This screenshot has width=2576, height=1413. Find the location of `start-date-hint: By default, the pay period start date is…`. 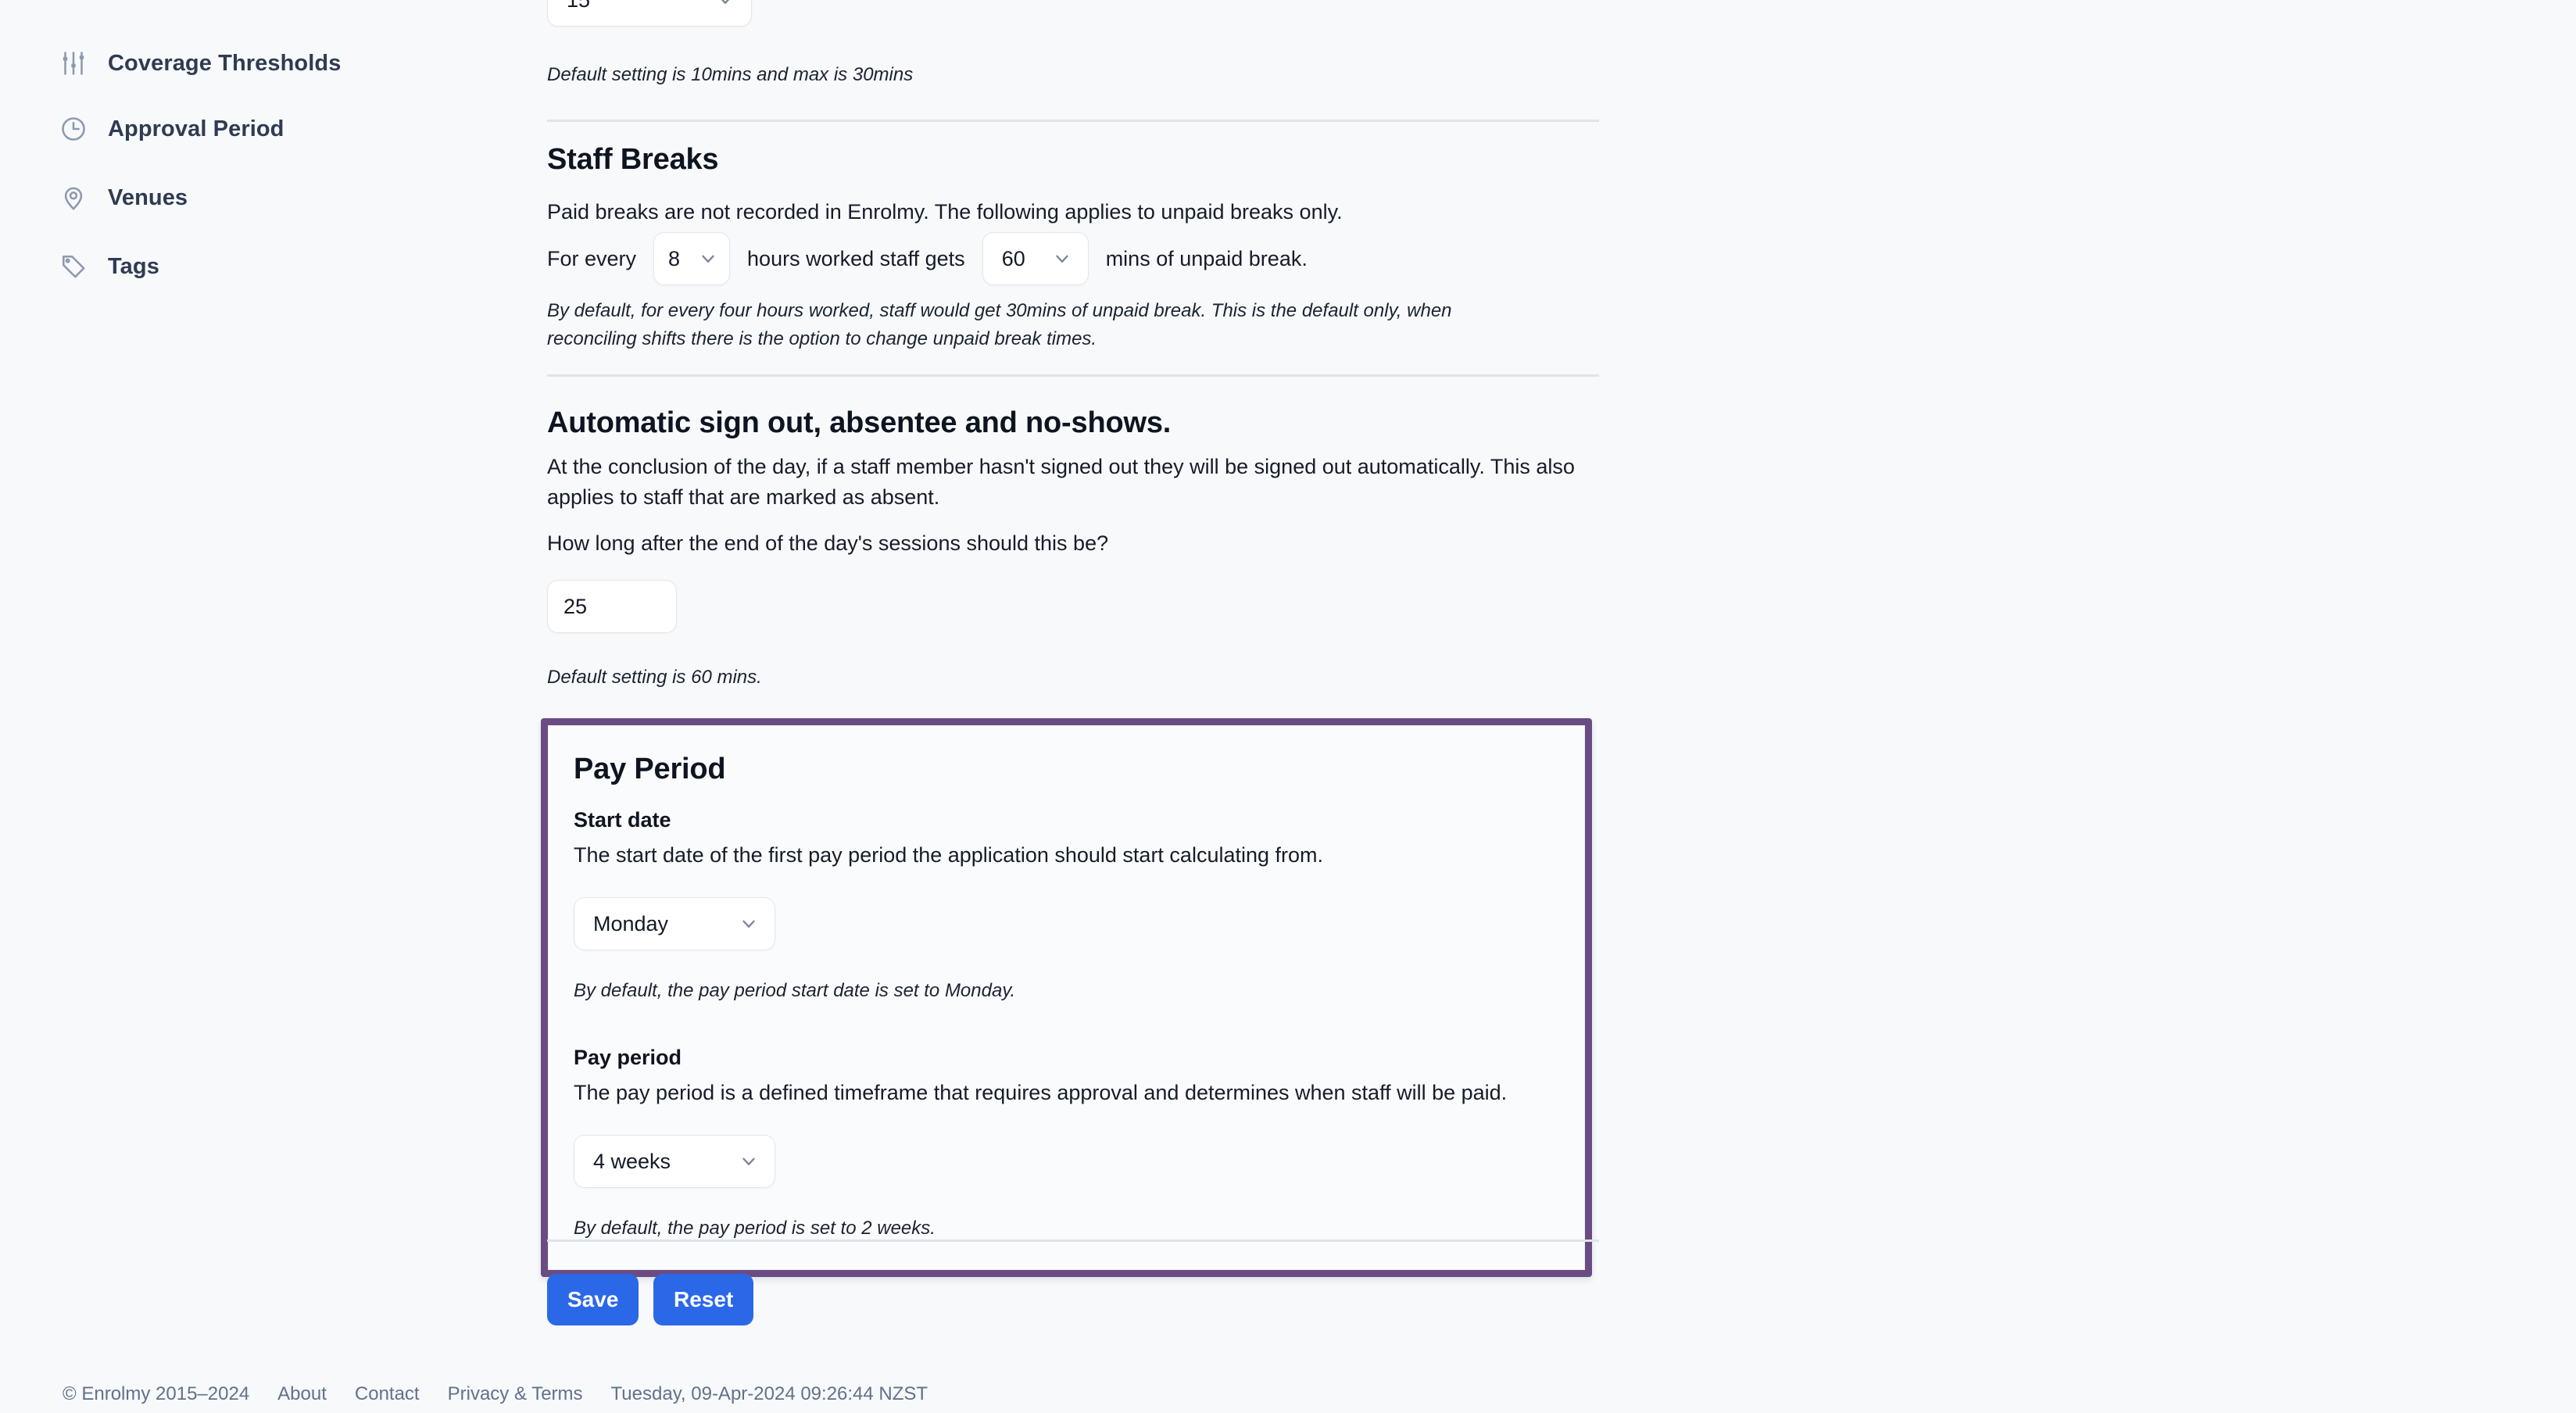

start-date-hint: By default, the pay period start date is… is located at coordinates (795, 991).